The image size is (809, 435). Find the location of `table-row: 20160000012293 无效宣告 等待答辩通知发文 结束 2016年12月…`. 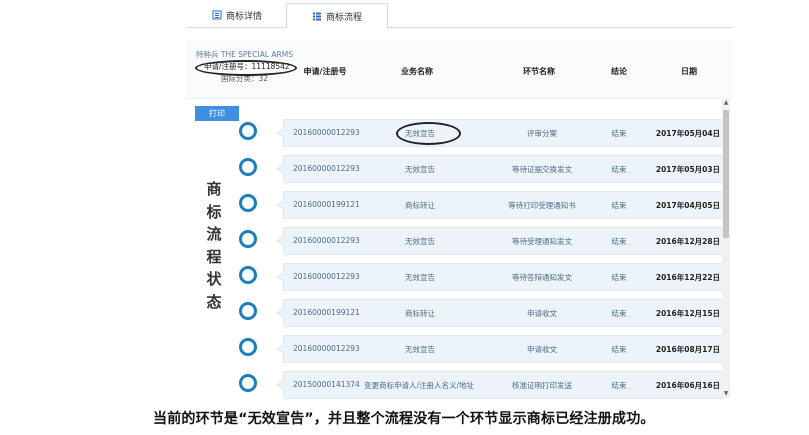

table-row: 20160000012293 无效宣告 等待答辩通知发文 结束 2016年12月… is located at coordinates (500, 277).